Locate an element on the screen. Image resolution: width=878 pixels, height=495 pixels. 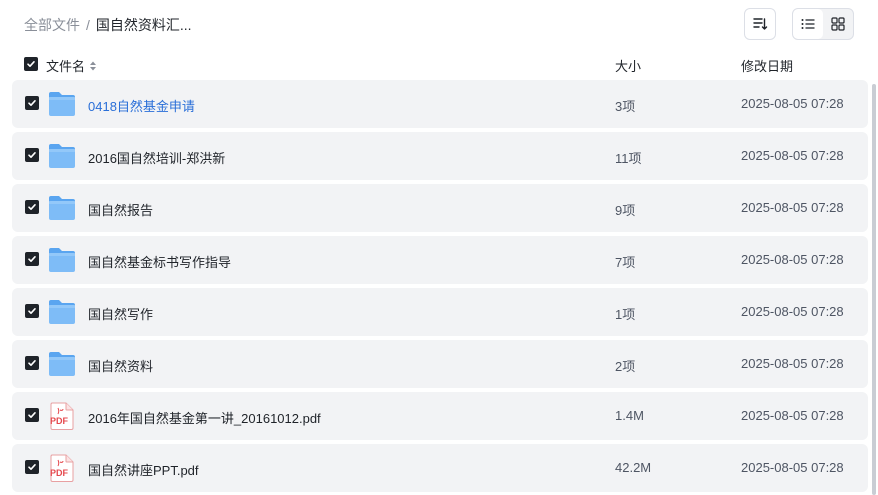
file-name: 国自然报告 is located at coordinates (120, 209).